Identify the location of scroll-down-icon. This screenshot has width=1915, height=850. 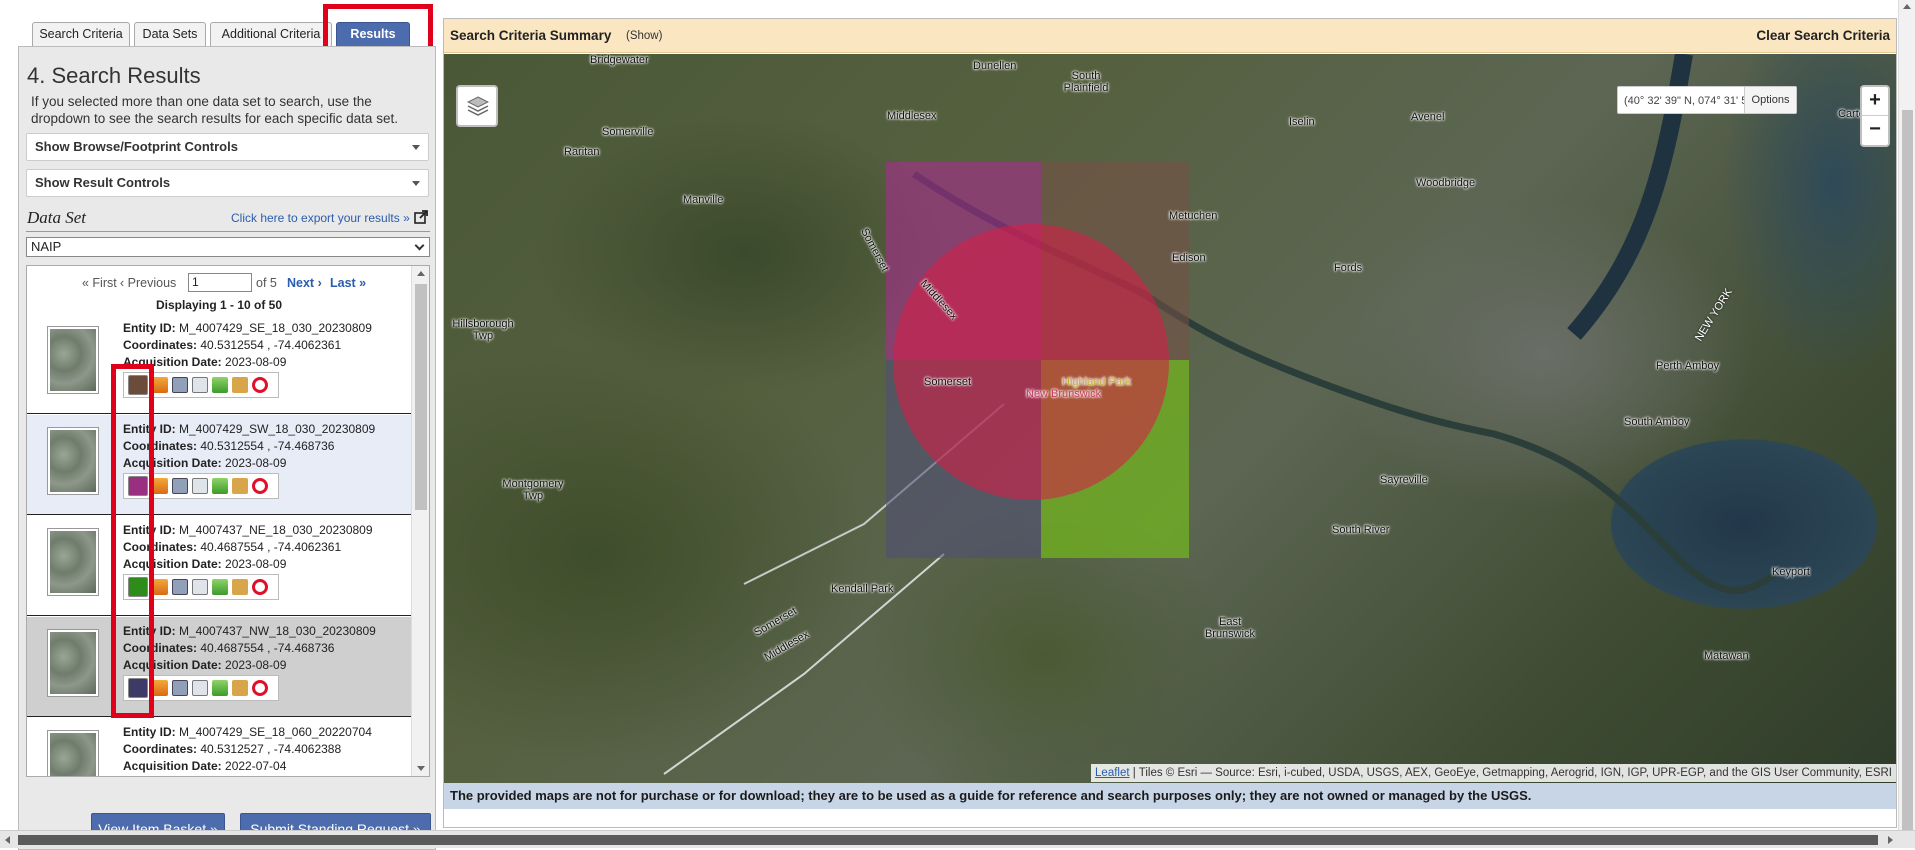
(421, 768).